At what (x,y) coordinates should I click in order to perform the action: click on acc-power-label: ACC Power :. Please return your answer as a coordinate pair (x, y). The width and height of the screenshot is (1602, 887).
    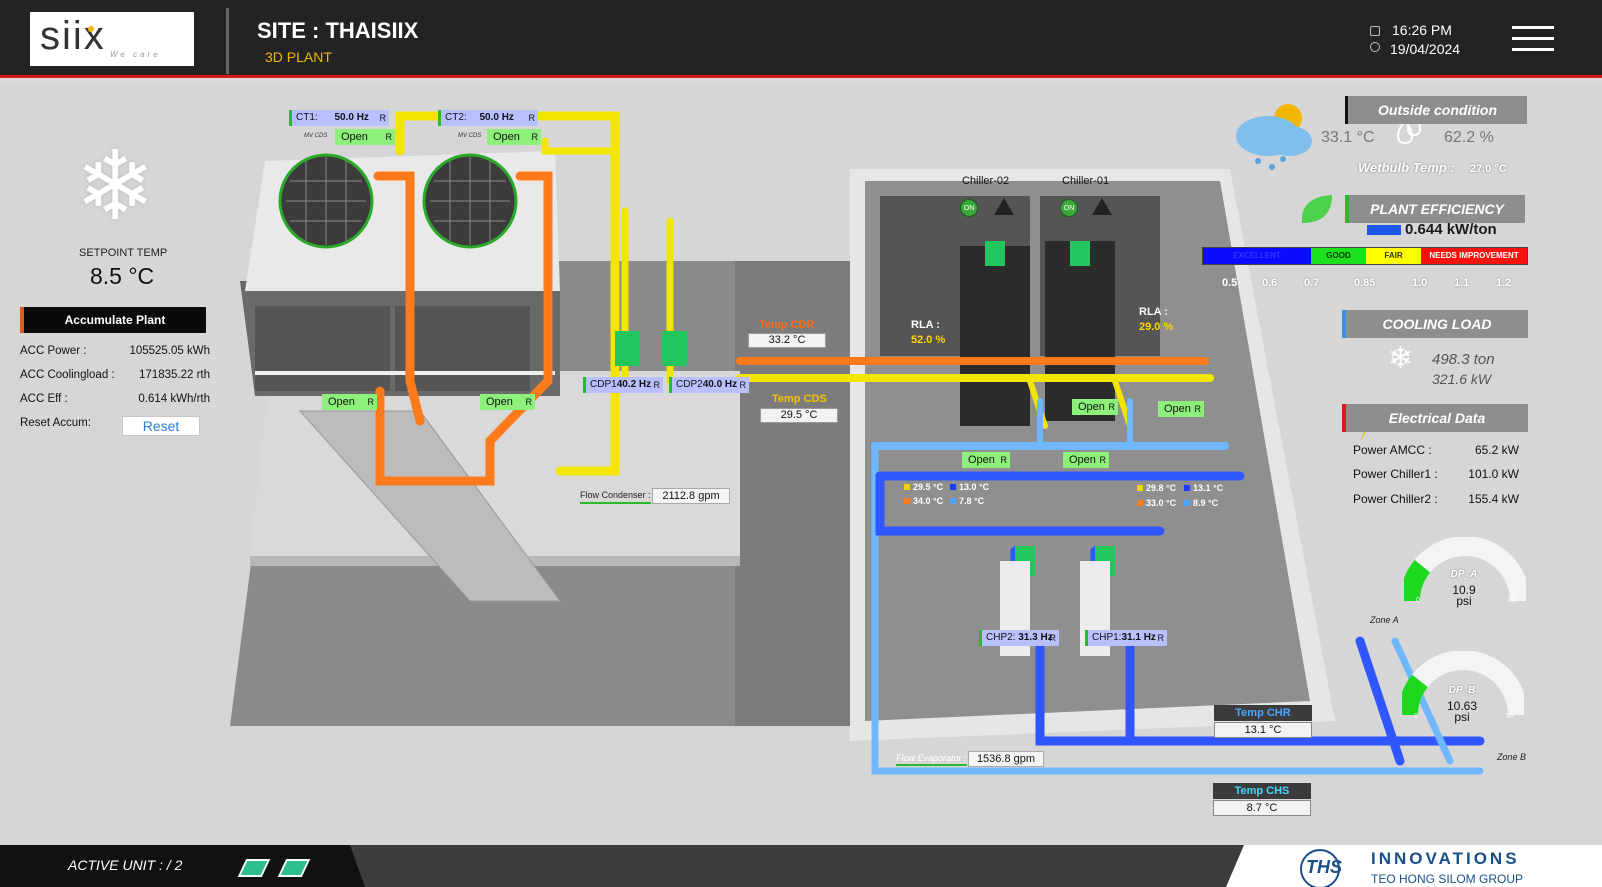
    Looking at the image, I should click on (53, 351).